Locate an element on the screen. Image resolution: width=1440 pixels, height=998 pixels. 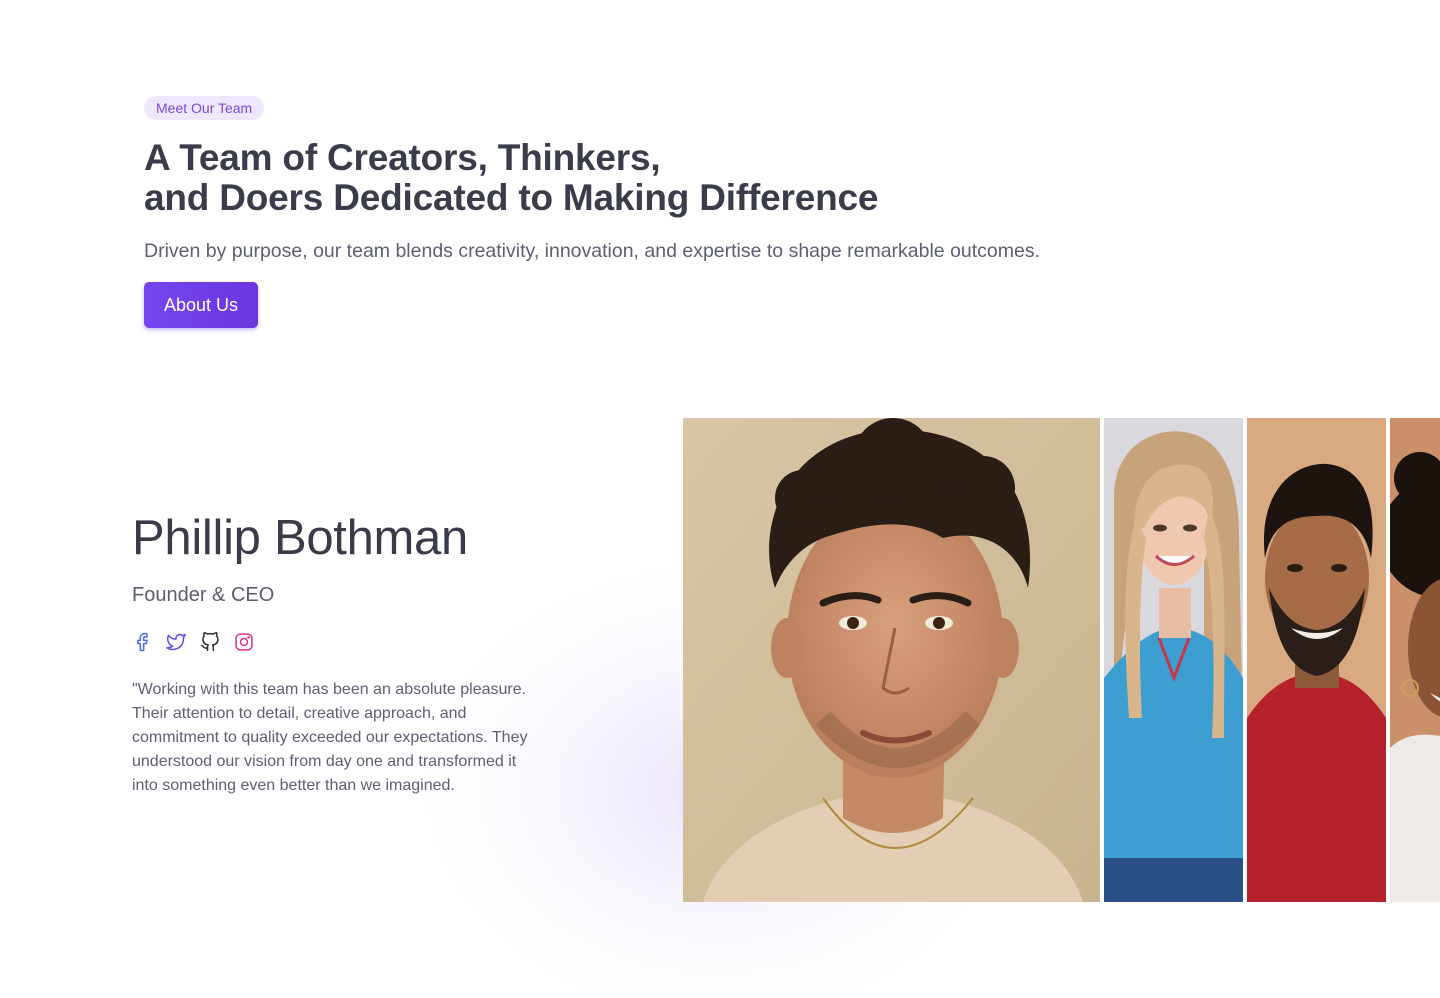
about-us-button: About Us is located at coordinates (201, 305).